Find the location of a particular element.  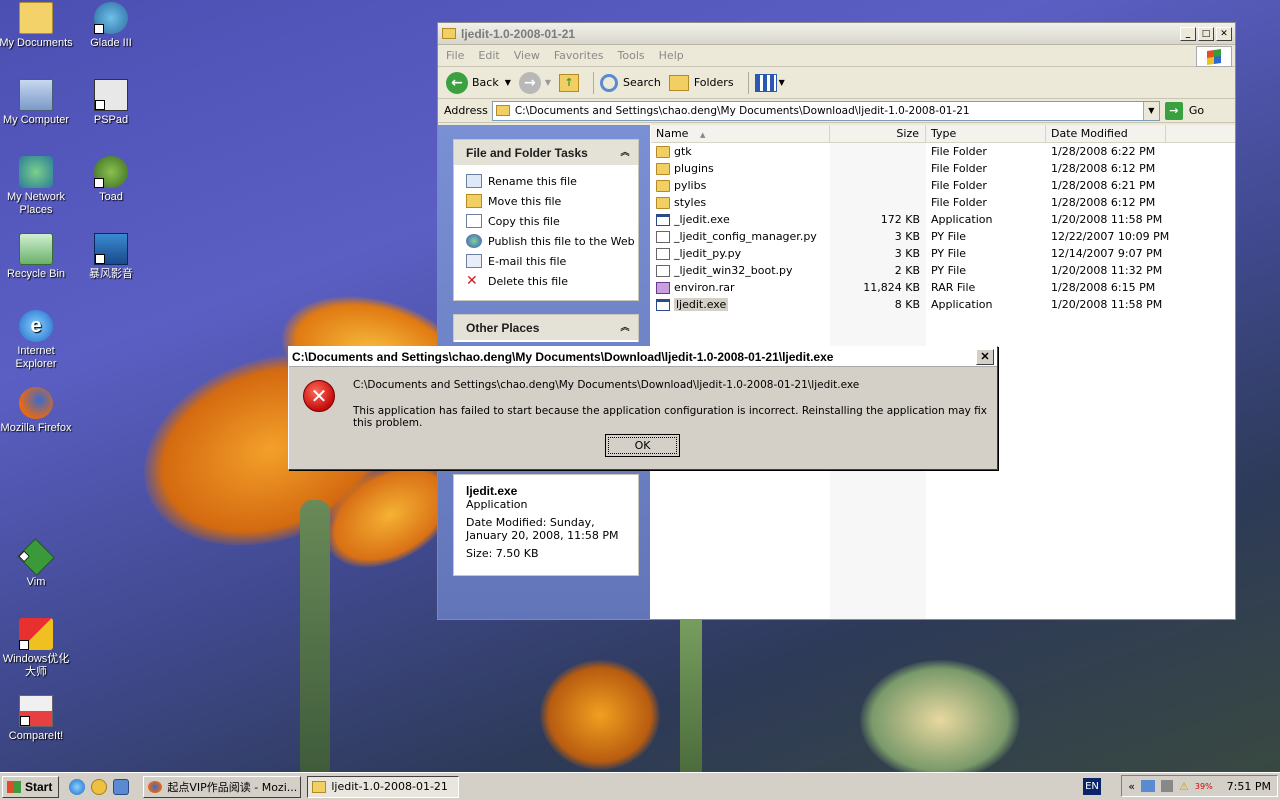

forward-button: → ▼ is located at coordinates (534, 82).